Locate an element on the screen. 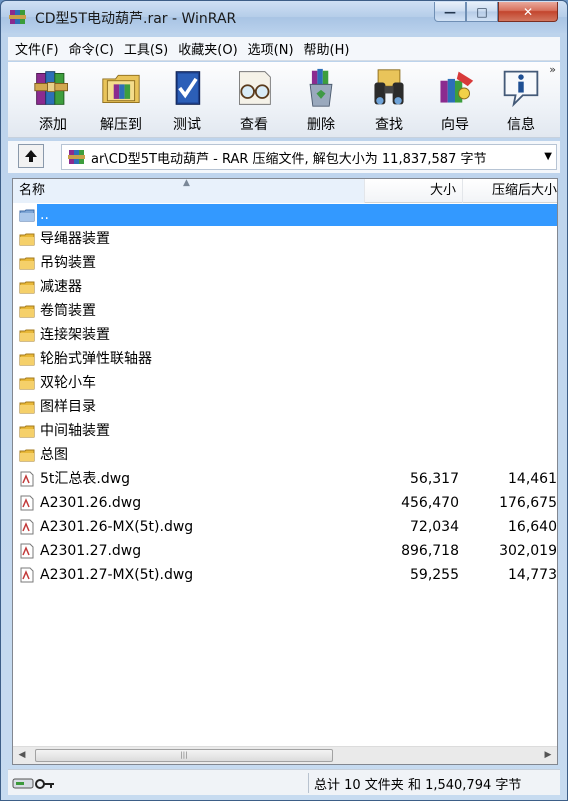  file-name: 减速器 is located at coordinates (61, 287).